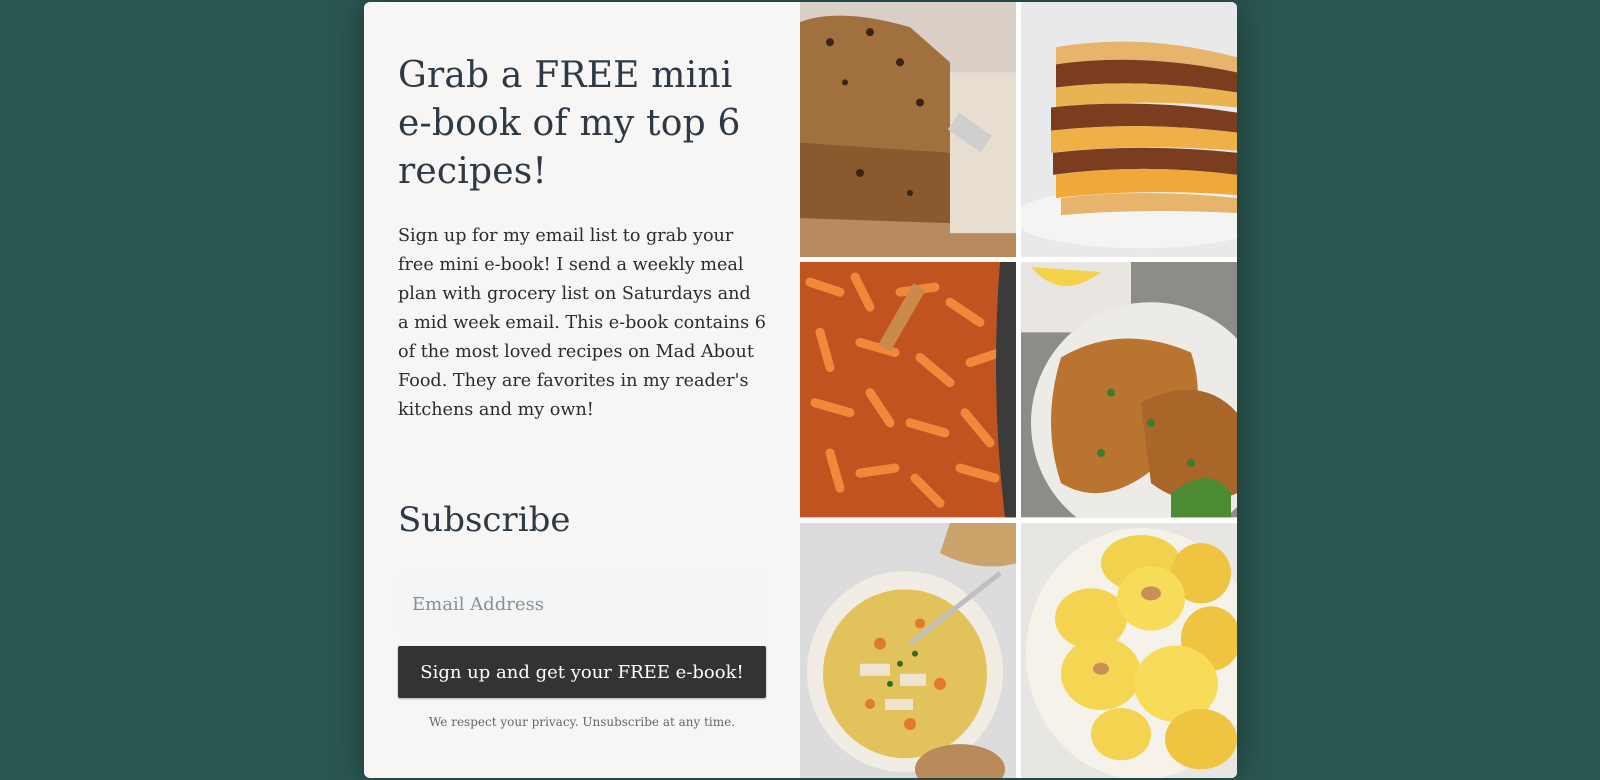 Image resolution: width=1600 pixels, height=780 pixels. What do you see at coordinates (582, 672) in the screenshot?
I see `signup-button: Sign up and get your FREE e-book!` at bounding box center [582, 672].